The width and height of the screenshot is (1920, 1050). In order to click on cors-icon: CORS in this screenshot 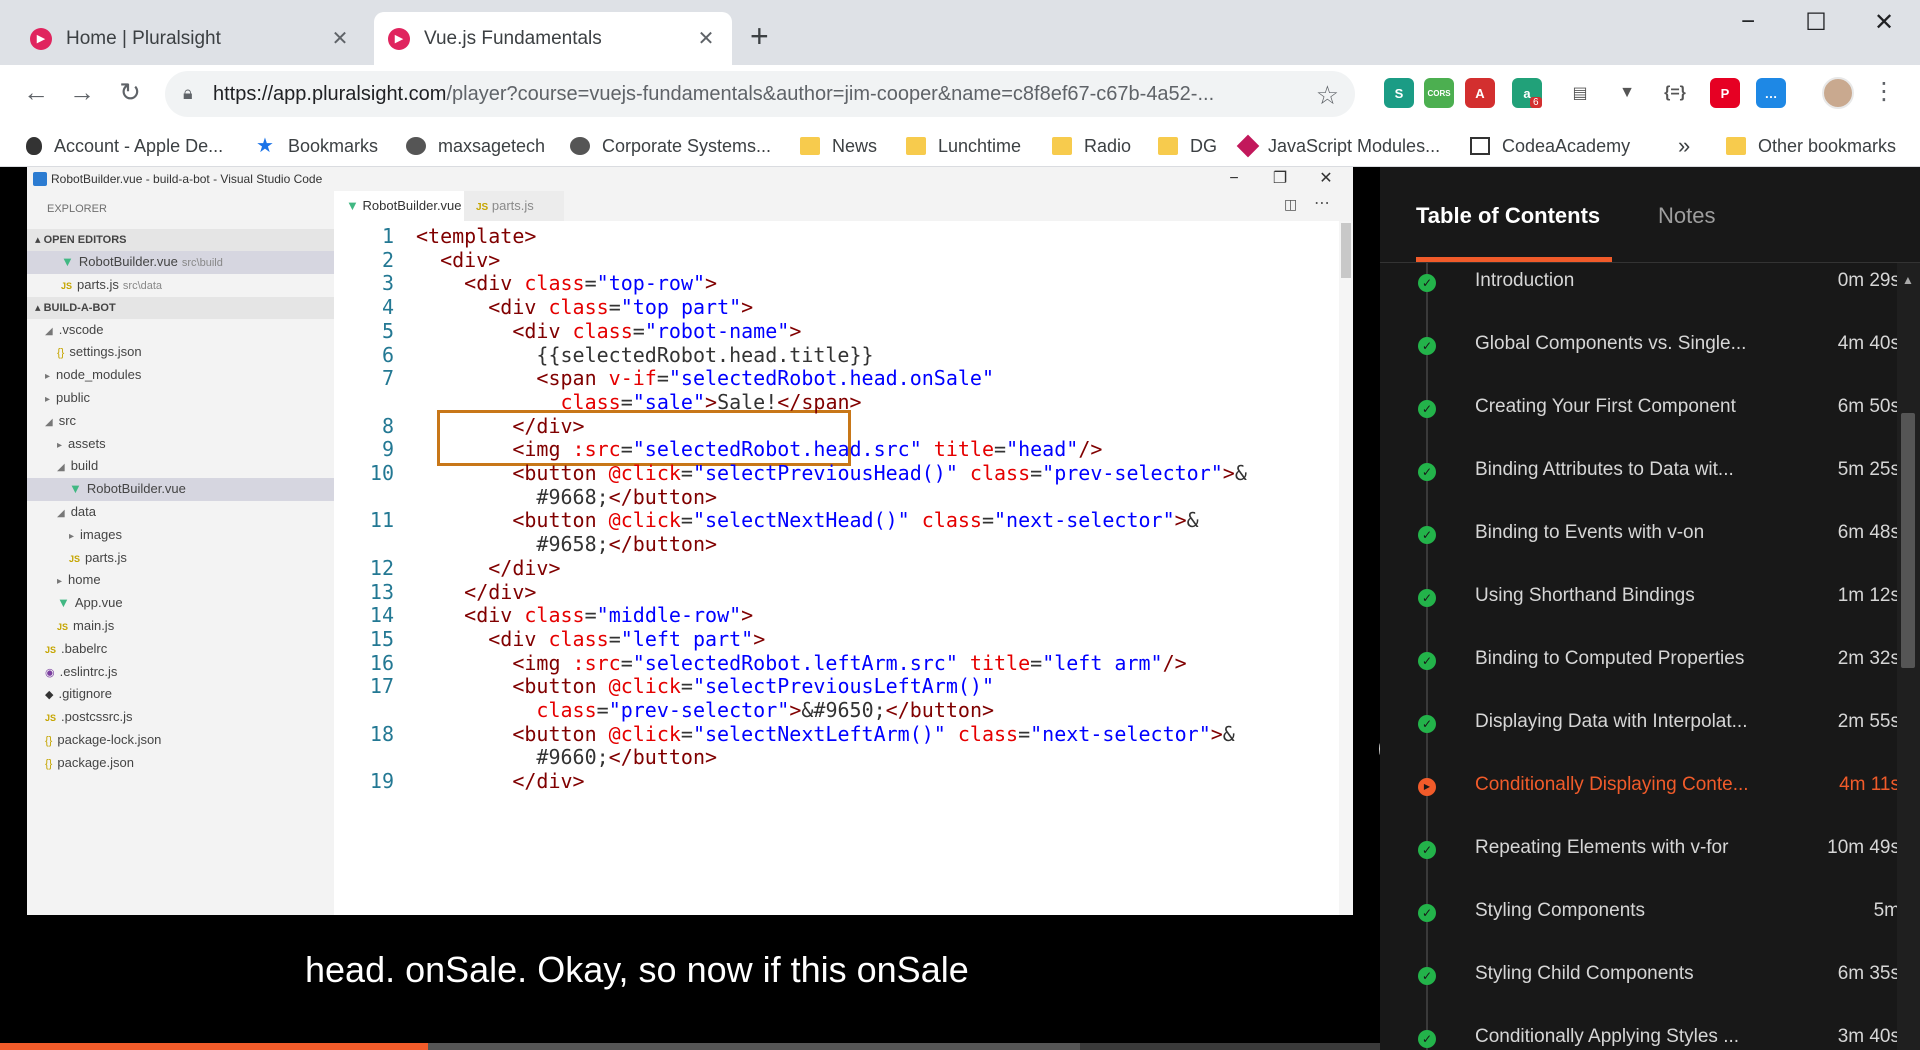, I will do `click(1439, 93)`.